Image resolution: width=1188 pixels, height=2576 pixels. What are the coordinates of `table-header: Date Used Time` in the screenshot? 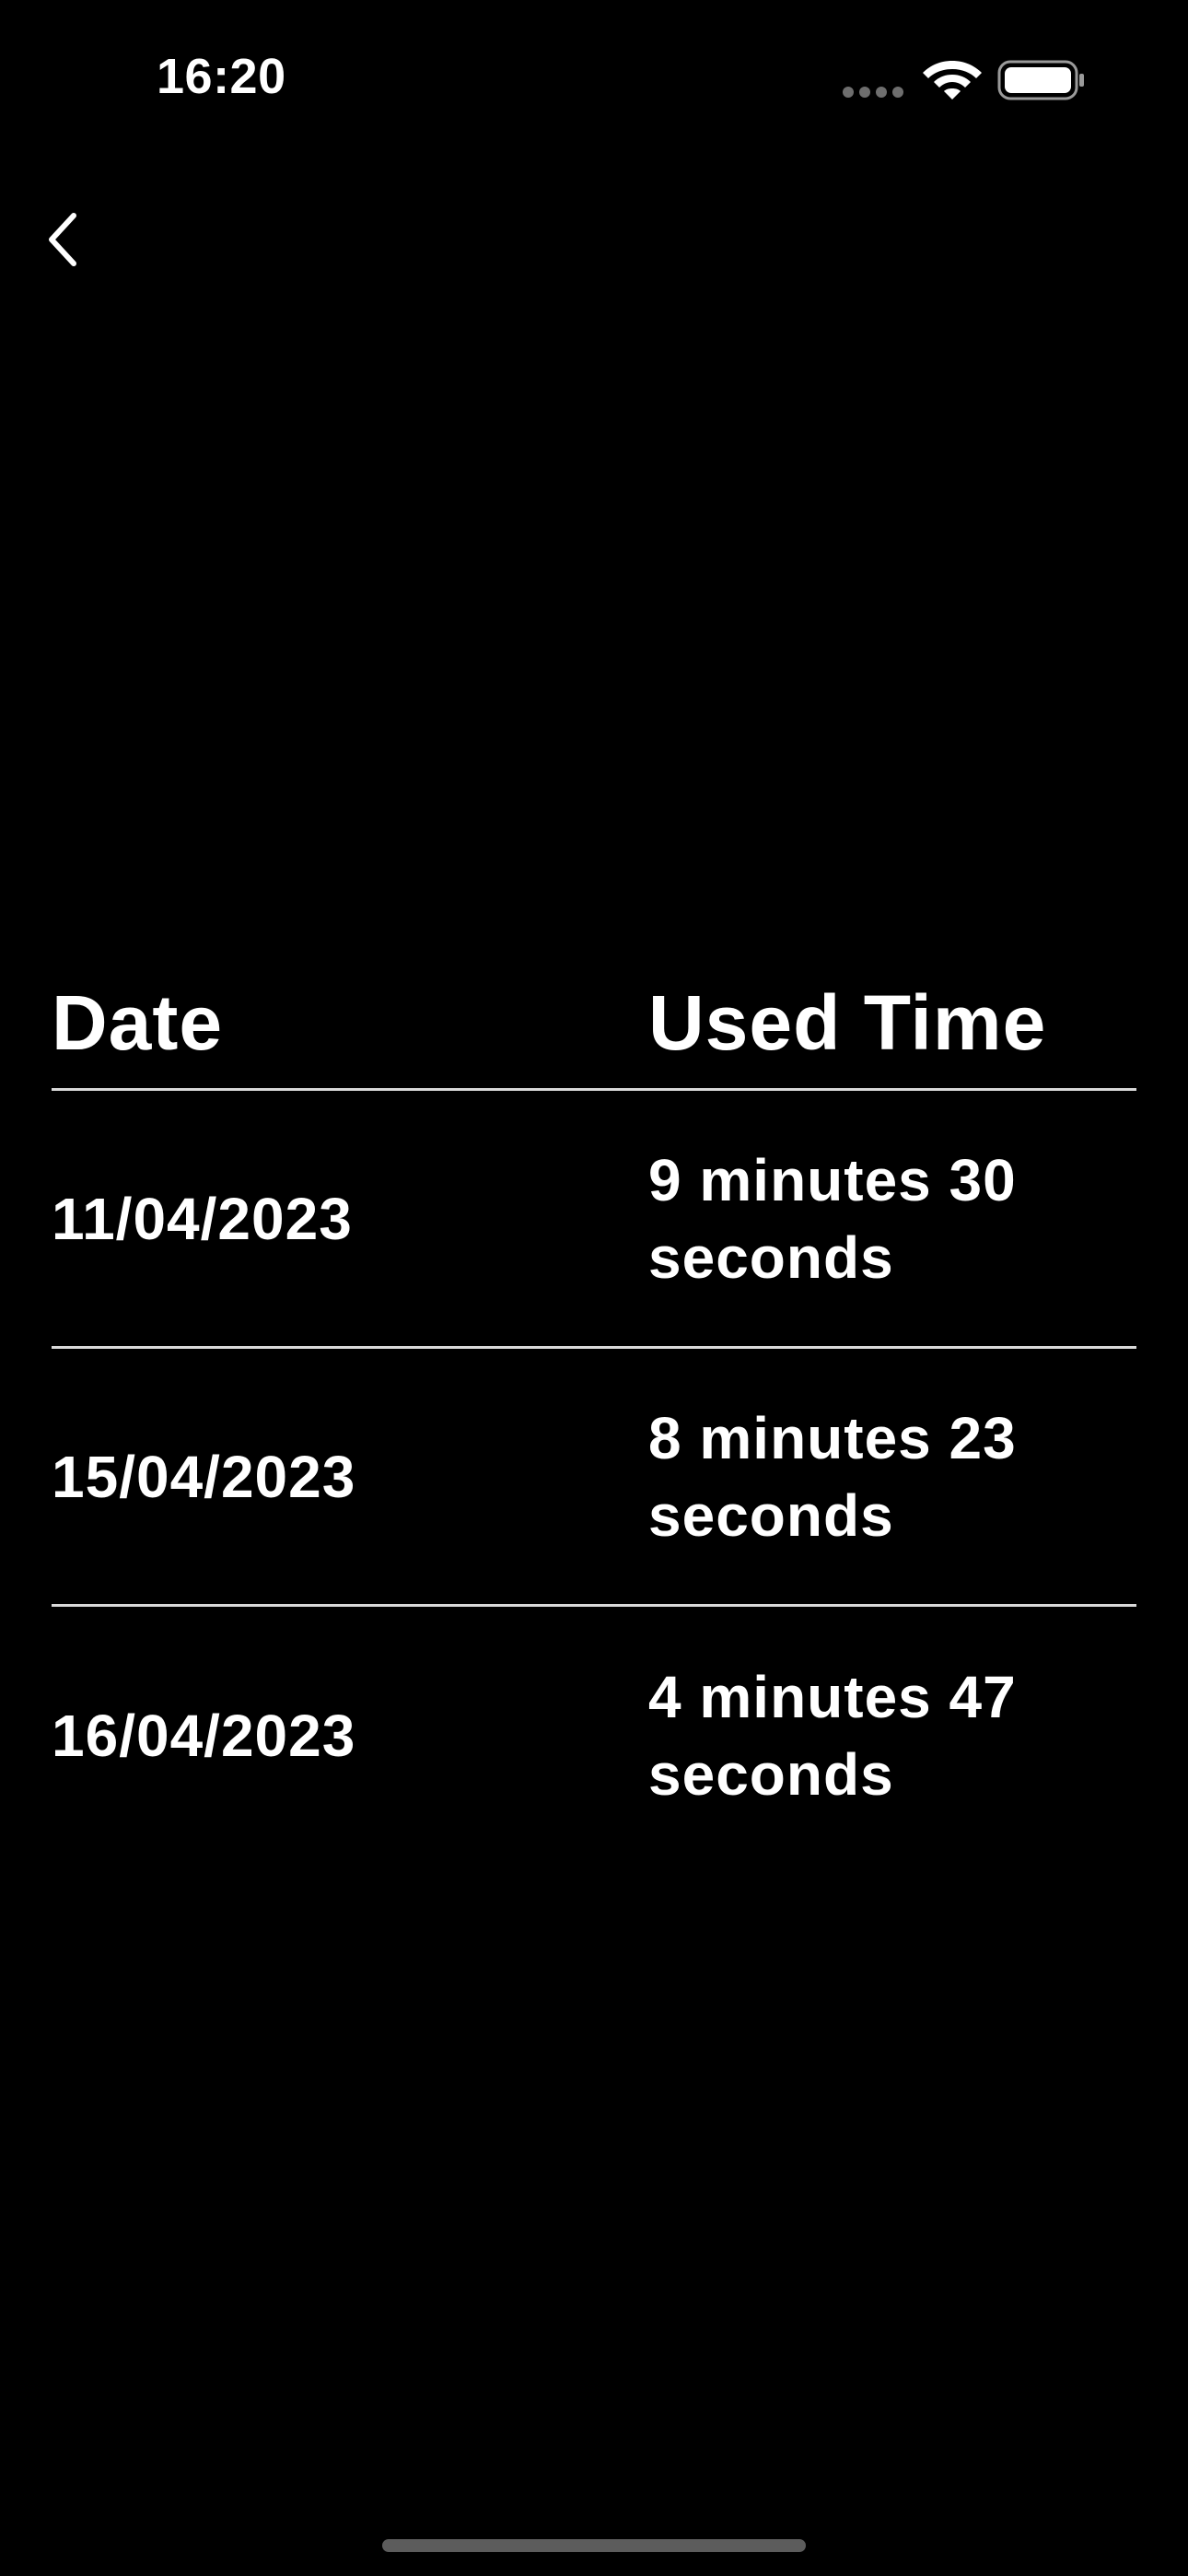 It's located at (594, 1024).